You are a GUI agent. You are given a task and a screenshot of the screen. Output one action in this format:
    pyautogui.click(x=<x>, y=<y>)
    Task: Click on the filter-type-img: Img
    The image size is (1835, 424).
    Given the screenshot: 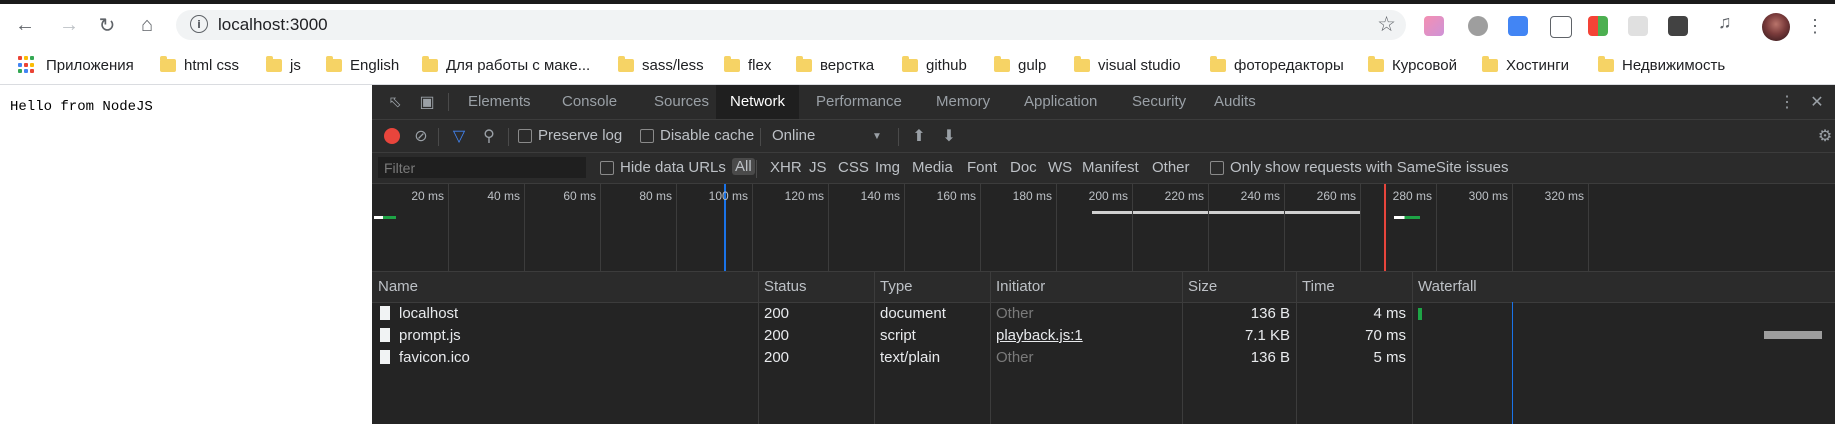 What is the action you would take?
    pyautogui.click(x=887, y=167)
    